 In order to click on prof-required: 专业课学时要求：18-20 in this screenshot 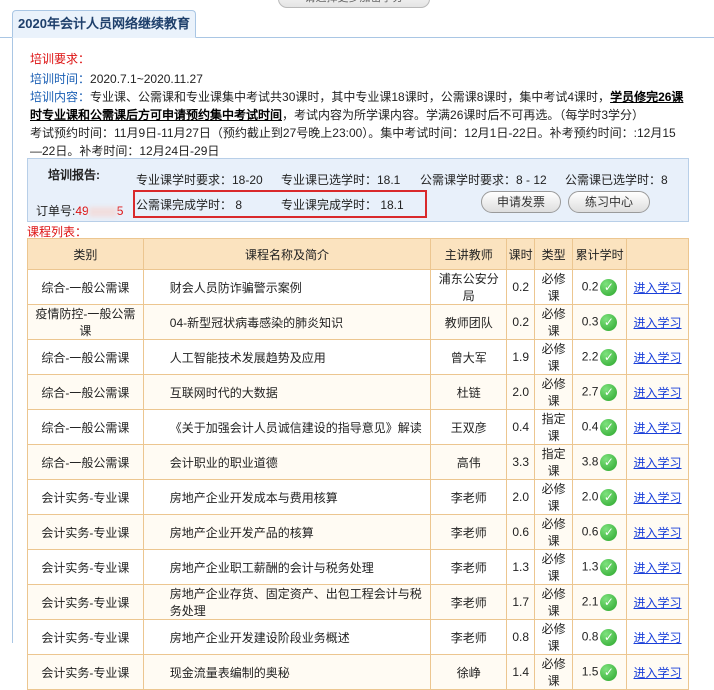, I will do `click(199, 180)`.